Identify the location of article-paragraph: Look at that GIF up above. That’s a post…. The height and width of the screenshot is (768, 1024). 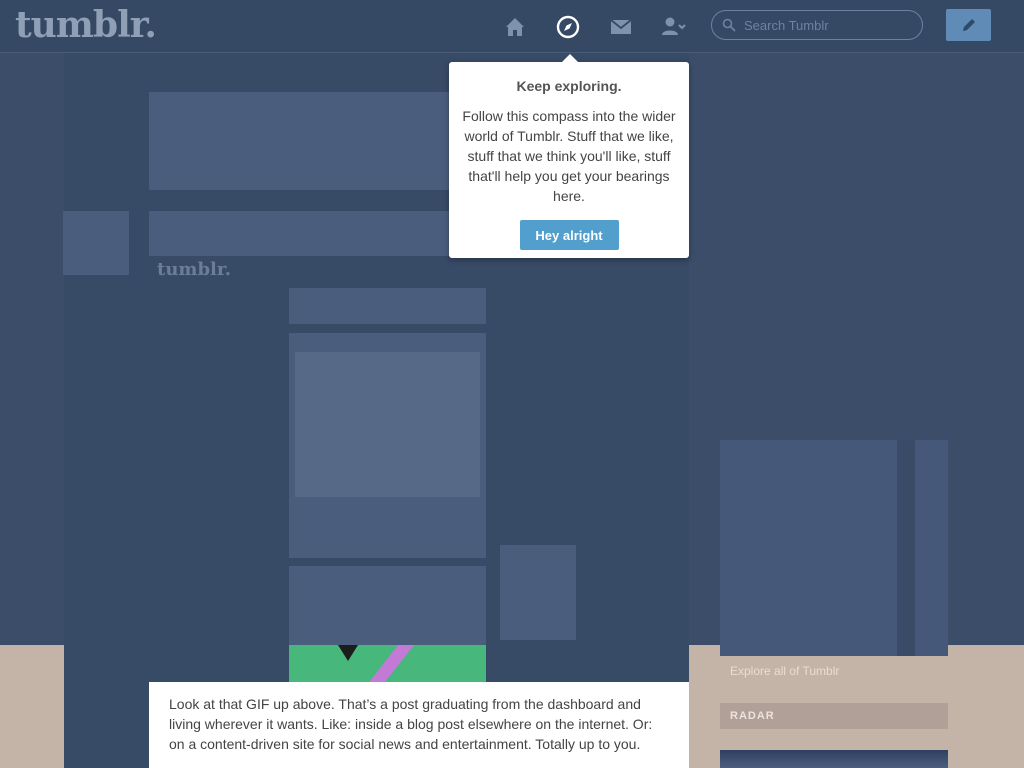
(411, 724).